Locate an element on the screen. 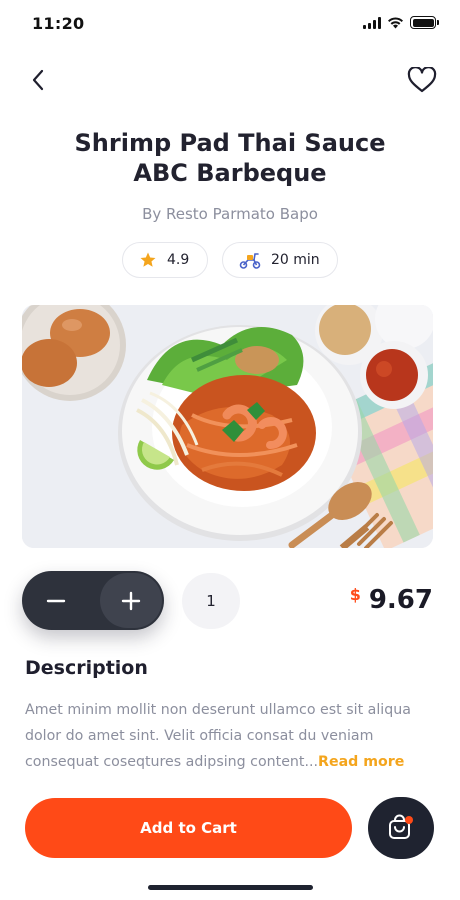 The height and width of the screenshot is (900, 460). battery-fill is located at coordinates (423, 22).